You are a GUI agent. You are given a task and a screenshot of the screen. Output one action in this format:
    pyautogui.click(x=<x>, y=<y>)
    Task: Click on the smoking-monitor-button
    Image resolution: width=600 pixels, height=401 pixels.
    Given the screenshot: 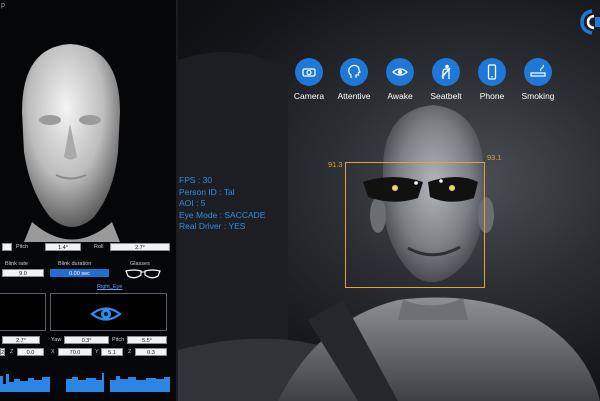 What is the action you would take?
    pyautogui.click(x=538, y=72)
    